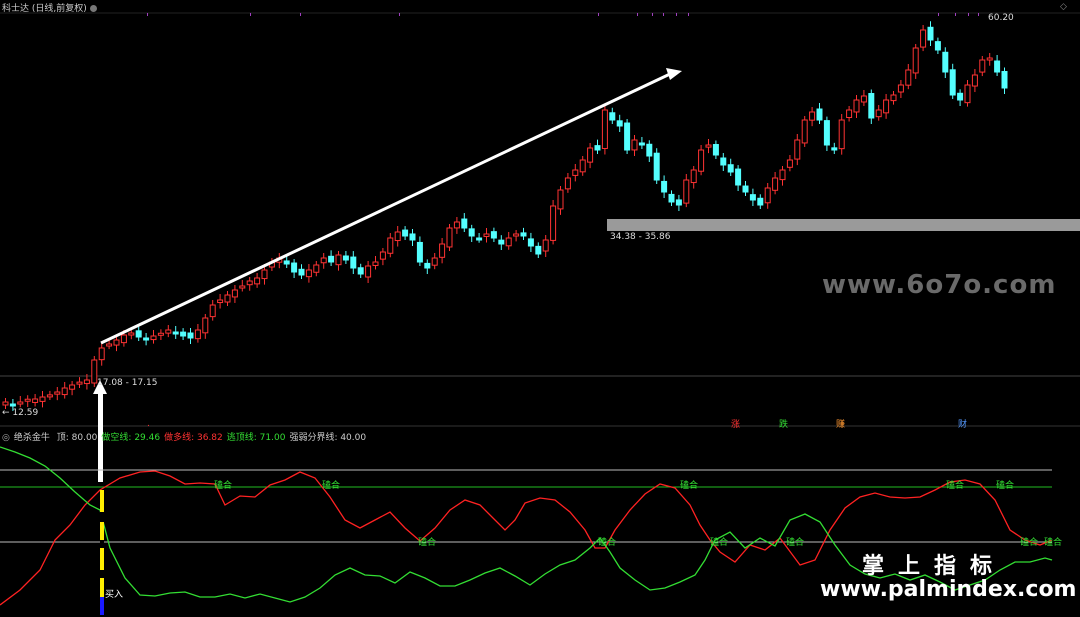 The height and width of the screenshot is (617, 1080). I want to click on buy-label: 买入, so click(114, 595).